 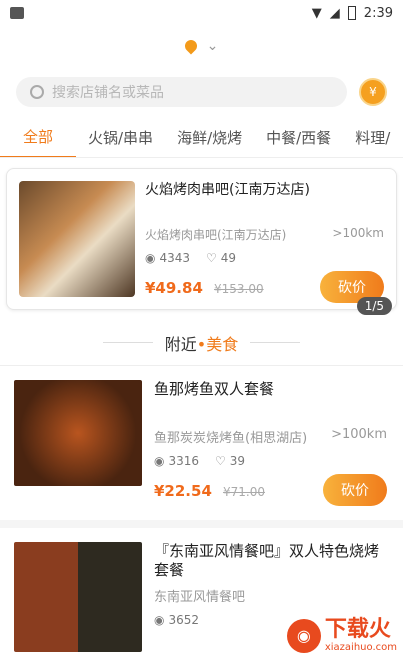 I want to click on divider-right, so click(x=275, y=342).